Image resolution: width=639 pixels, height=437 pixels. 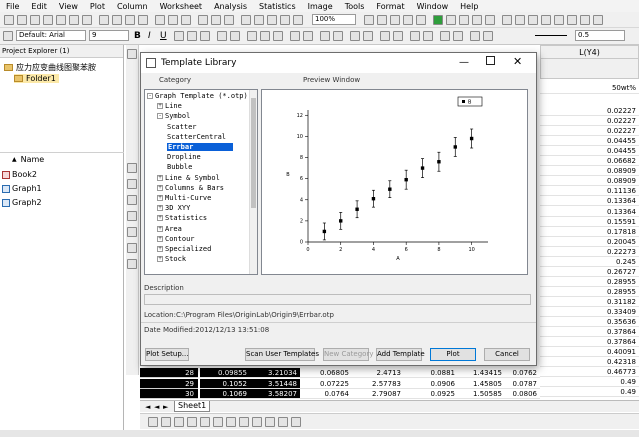 I want to click on column-header-l: L(Y4), so click(x=589, y=62).